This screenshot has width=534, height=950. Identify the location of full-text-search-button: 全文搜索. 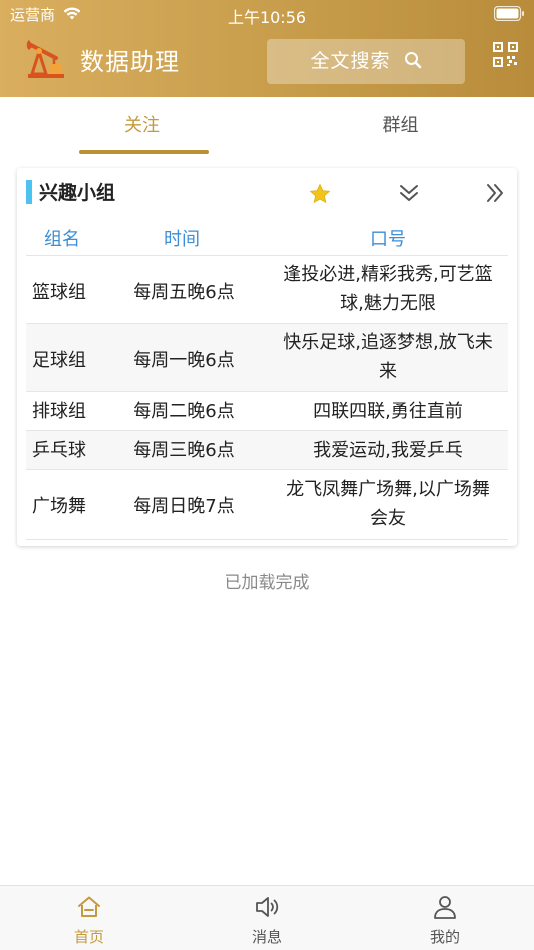
(366, 61).